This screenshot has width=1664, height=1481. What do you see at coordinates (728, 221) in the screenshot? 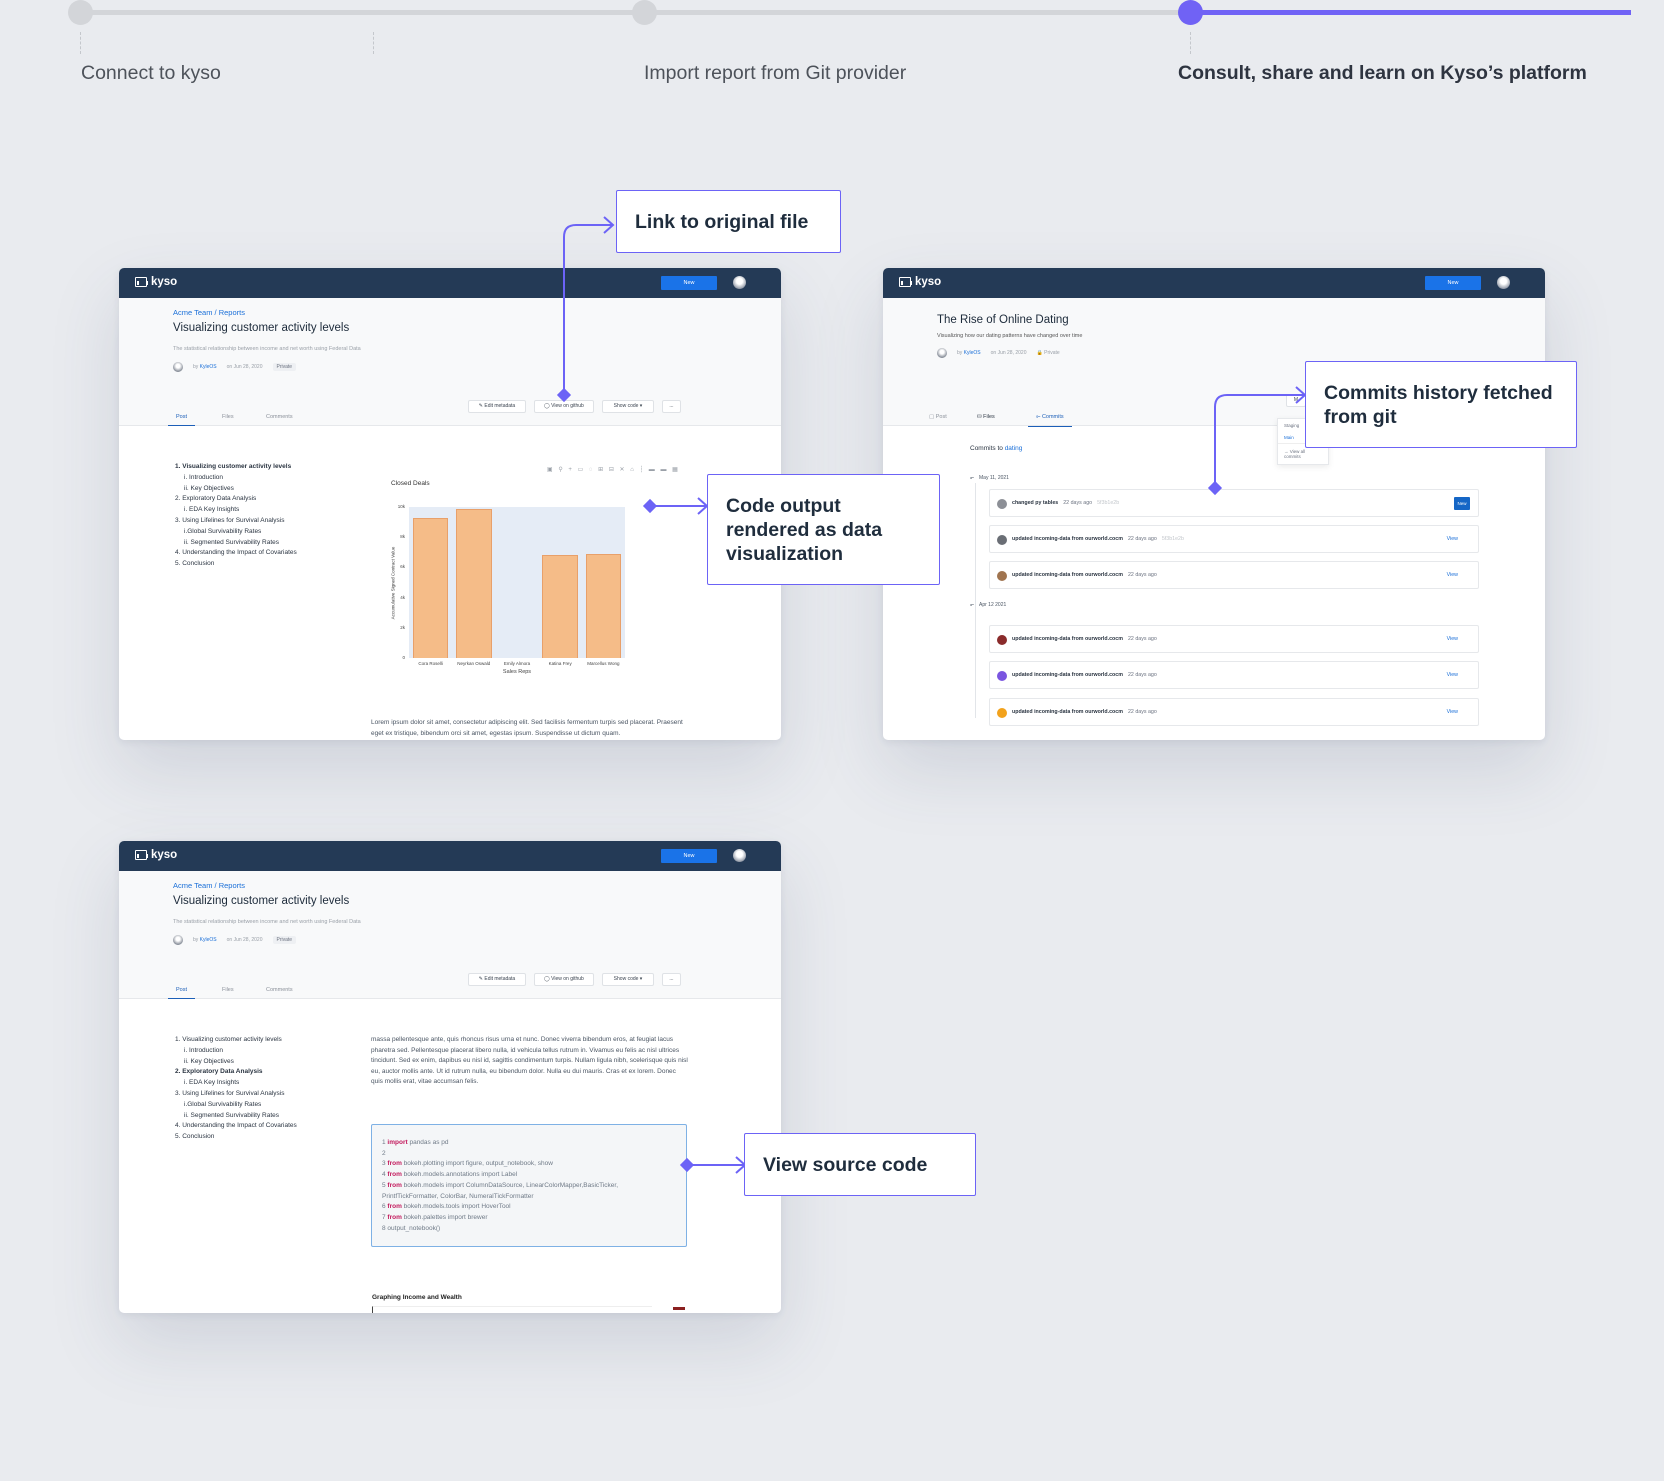
I see `callout-link-original: Link to original file` at bounding box center [728, 221].